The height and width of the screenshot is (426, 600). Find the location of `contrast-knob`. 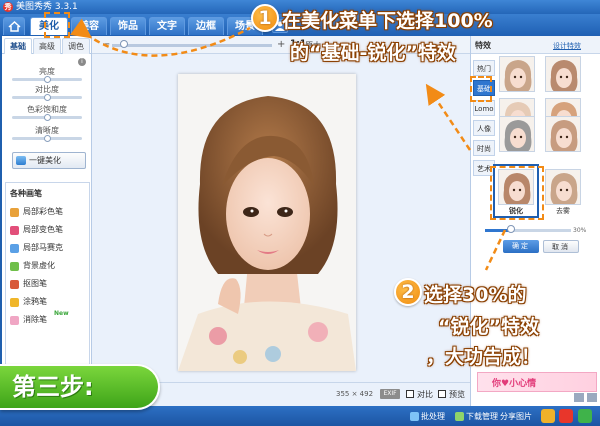

contrast-knob is located at coordinates (47, 97).